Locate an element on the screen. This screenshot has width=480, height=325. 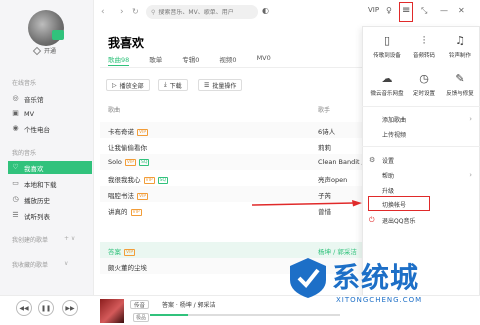
search-box: ⚲ is located at coordinates (202, 12).